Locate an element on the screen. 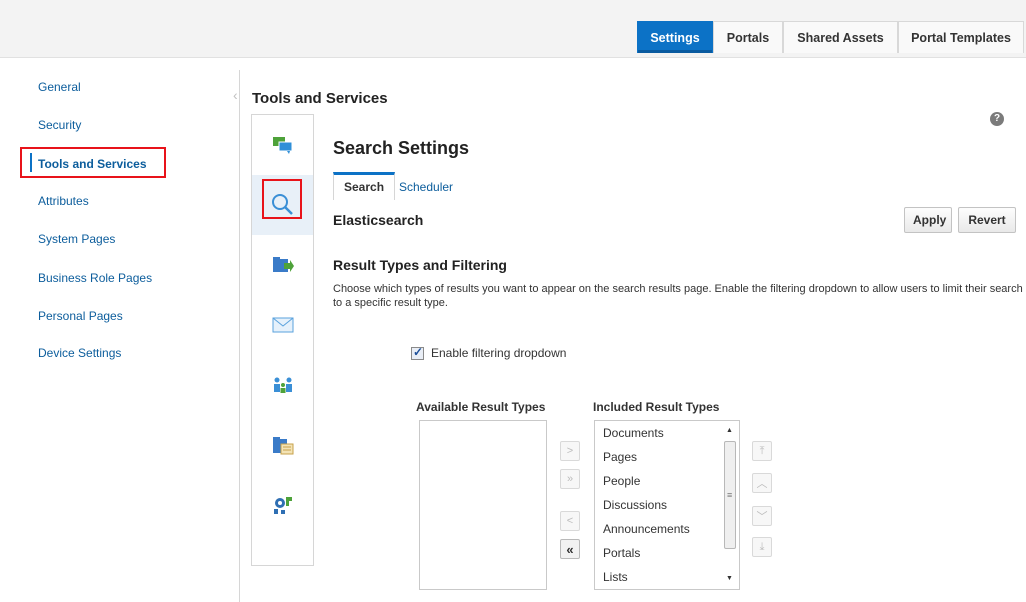 The height and width of the screenshot is (602, 1026). engine-heading: Elasticsearch is located at coordinates (378, 220).